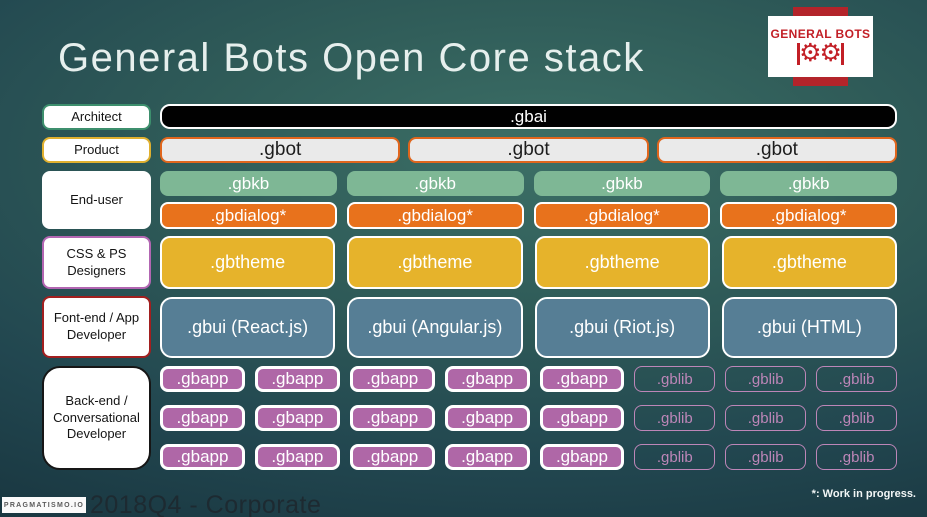  I want to click on page-title: General Bots Open Core stack, so click(351, 58).